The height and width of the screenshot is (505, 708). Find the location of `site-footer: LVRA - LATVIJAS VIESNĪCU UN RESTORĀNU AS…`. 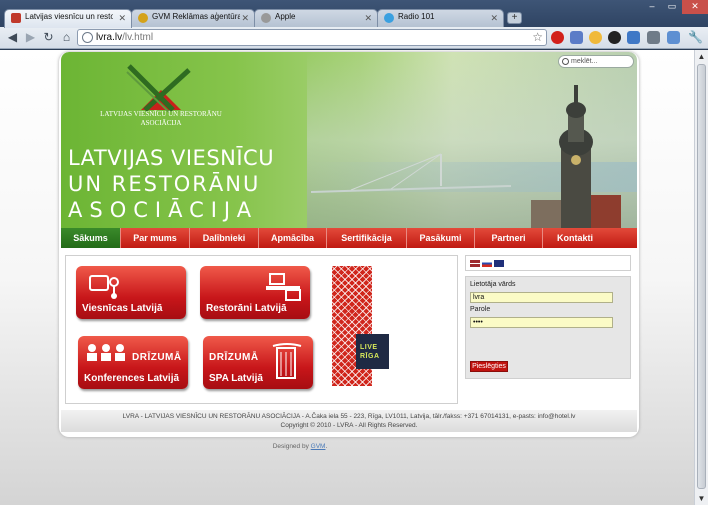

site-footer: LVRA - LATVIJAS VIESNĪCU UN RESTORĀNU AS… is located at coordinates (349, 421).